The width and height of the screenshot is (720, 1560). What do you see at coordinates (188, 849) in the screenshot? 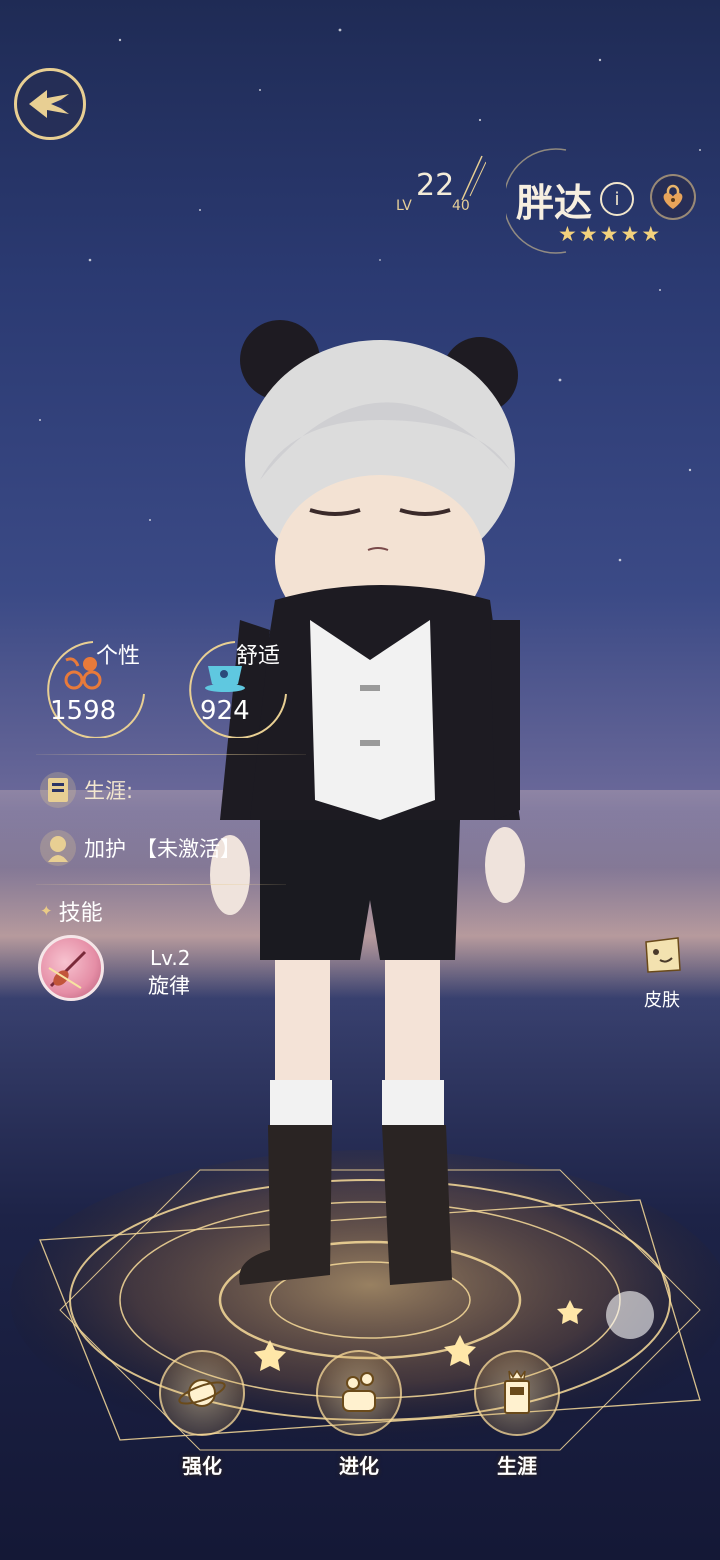
I see `protection-status: 【未激活】` at bounding box center [188, 849].